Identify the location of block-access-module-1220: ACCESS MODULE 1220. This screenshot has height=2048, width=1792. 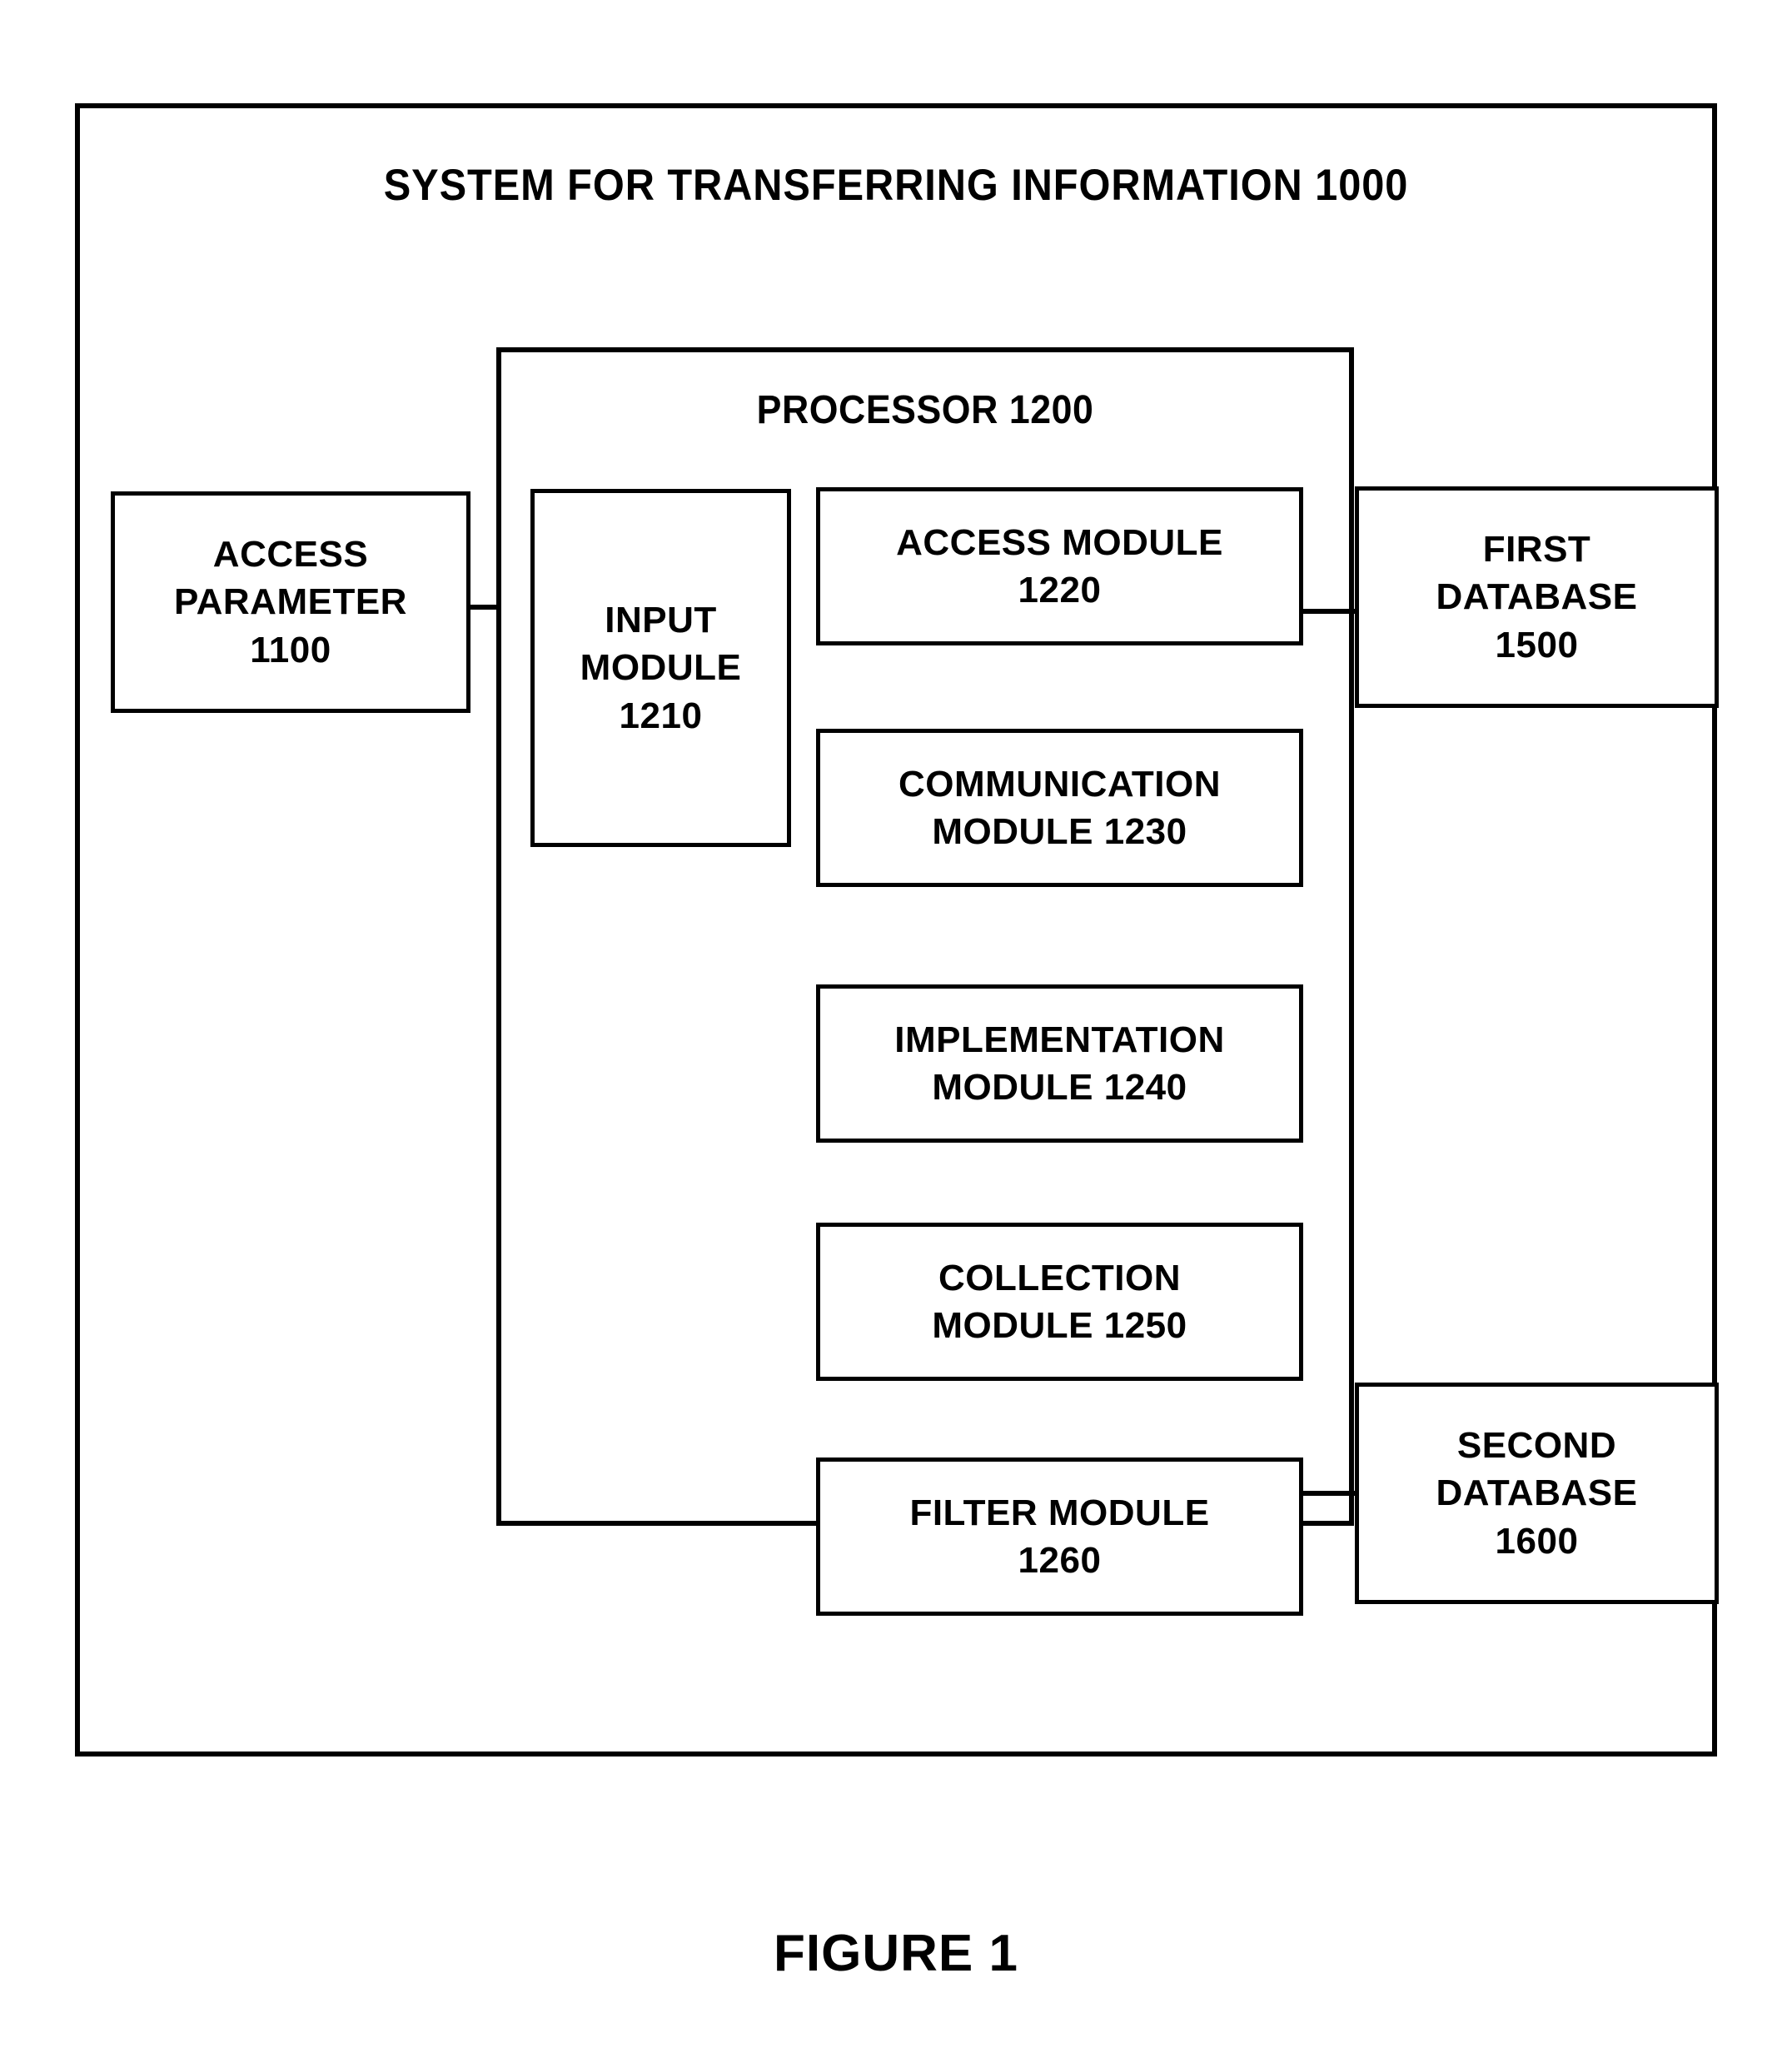
(1059, 566).